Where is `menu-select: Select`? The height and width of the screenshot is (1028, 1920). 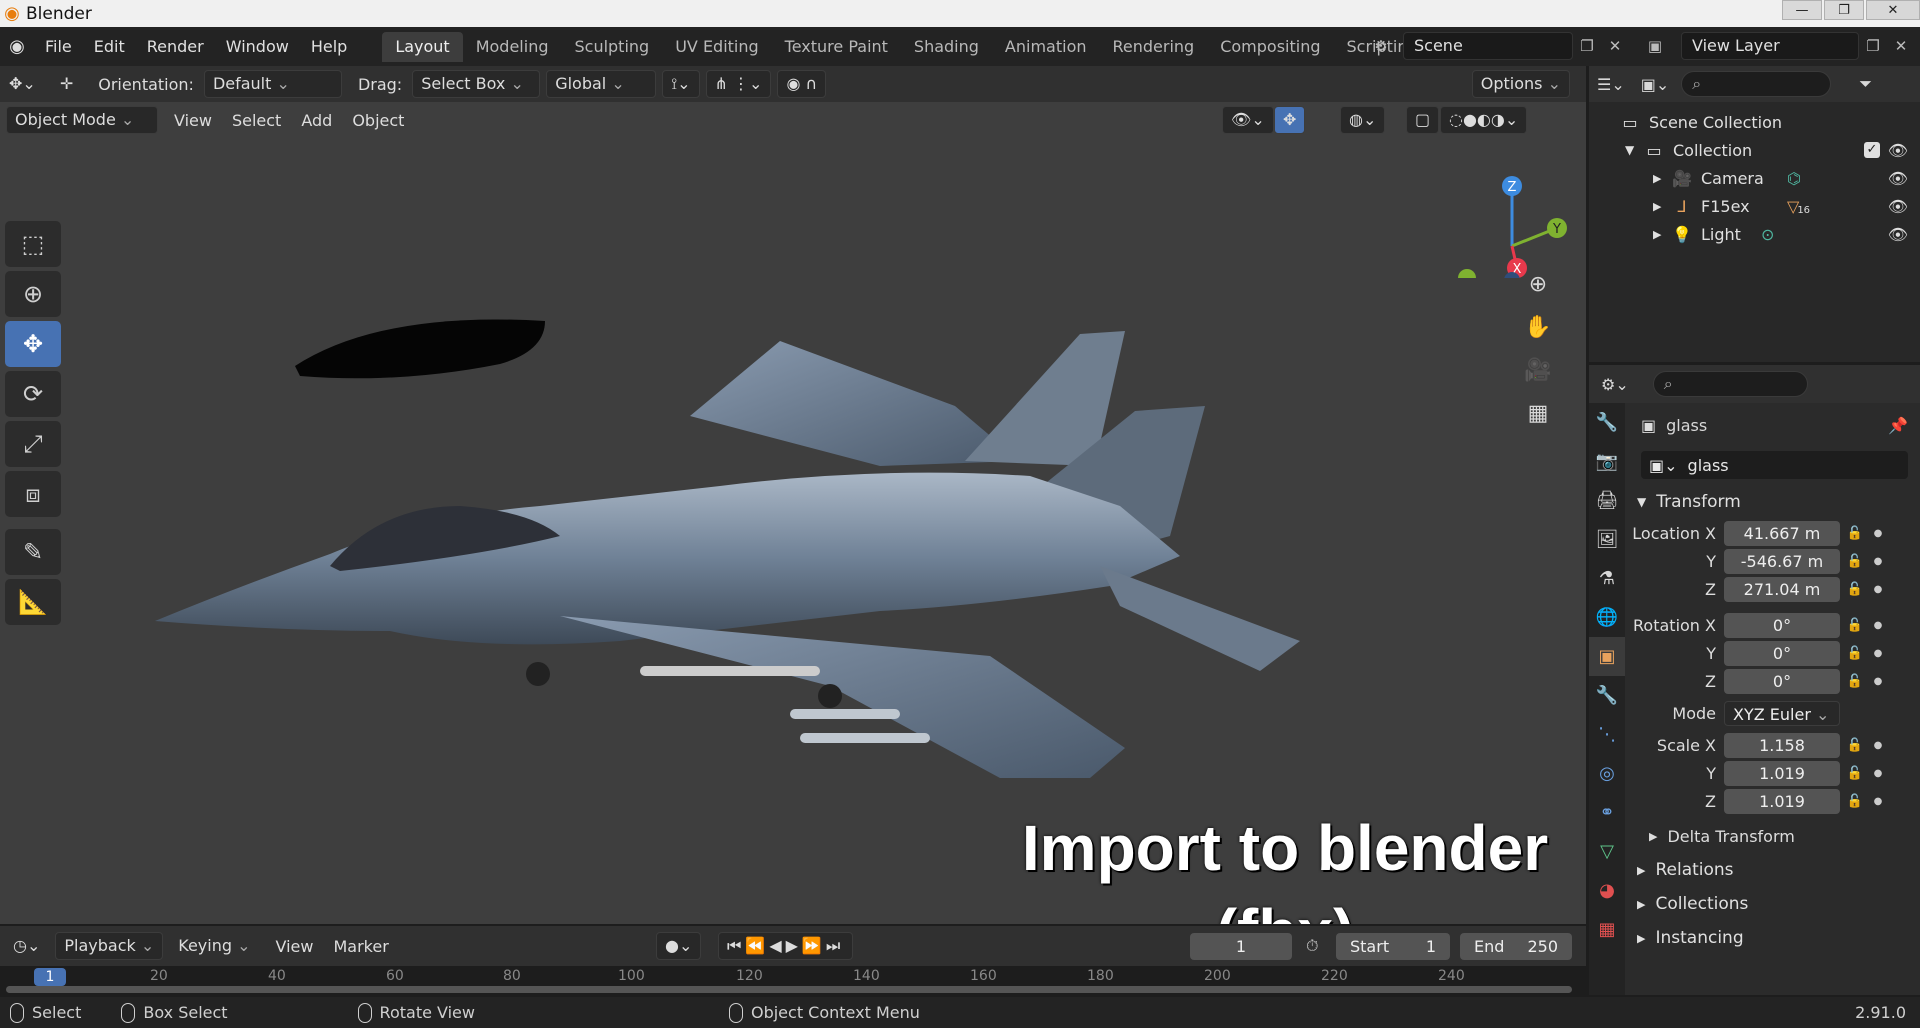 menu-select: Select is located at coordinates (256, 120).